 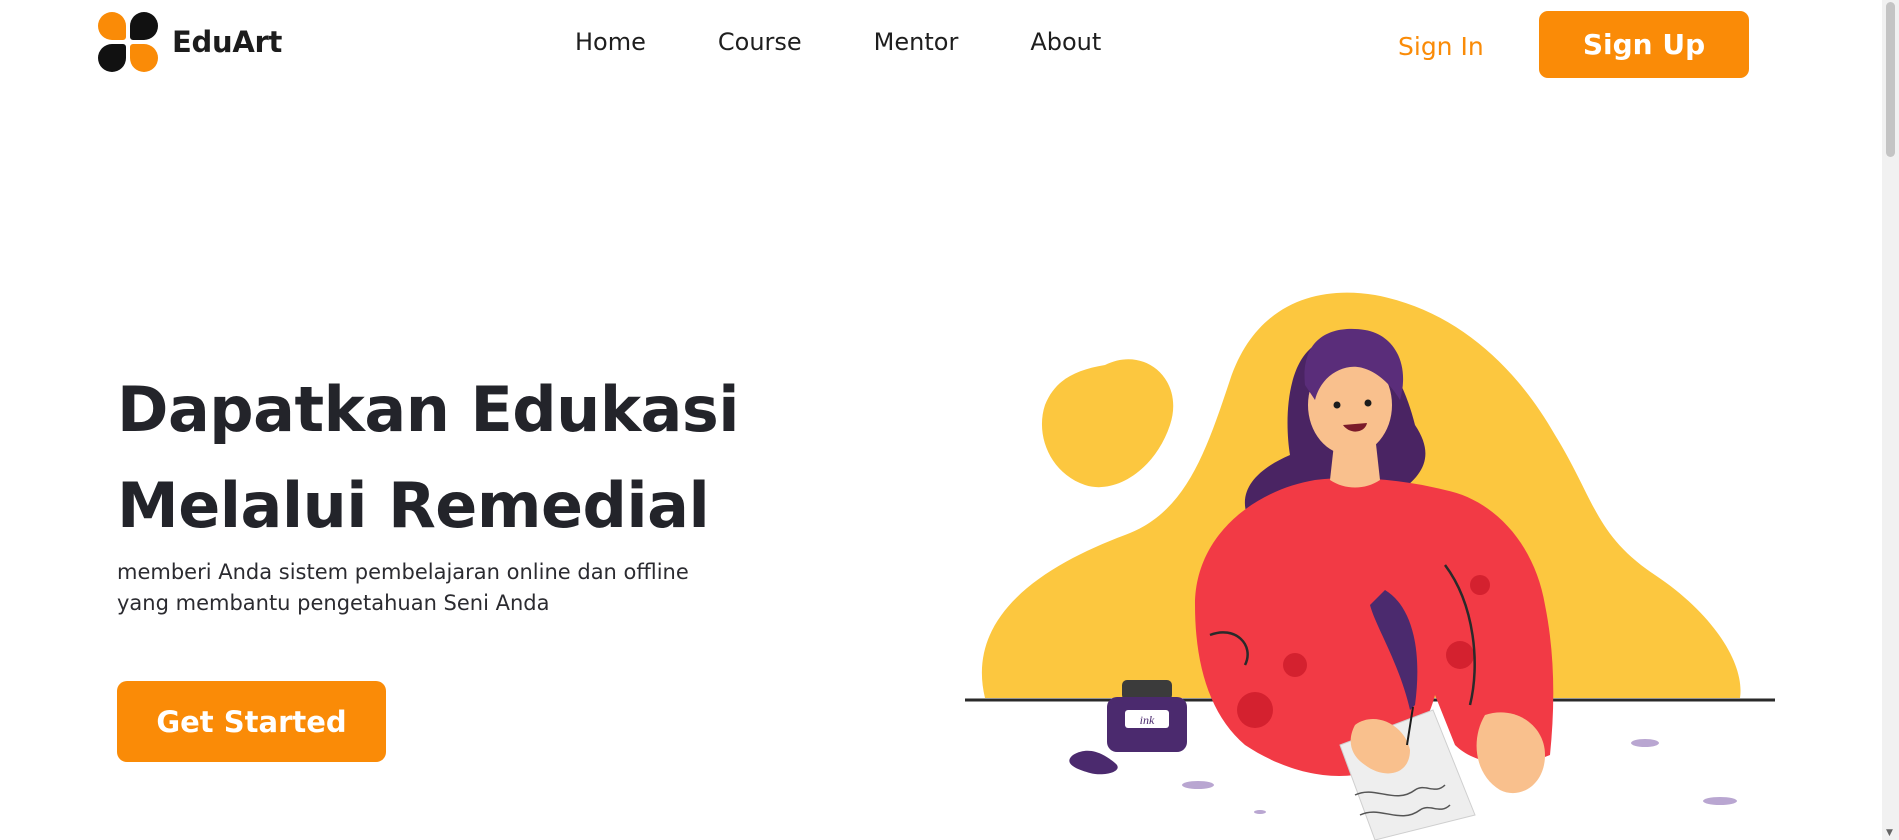 I want to click on nav-item-course: Course, so click(x=760, y=42).